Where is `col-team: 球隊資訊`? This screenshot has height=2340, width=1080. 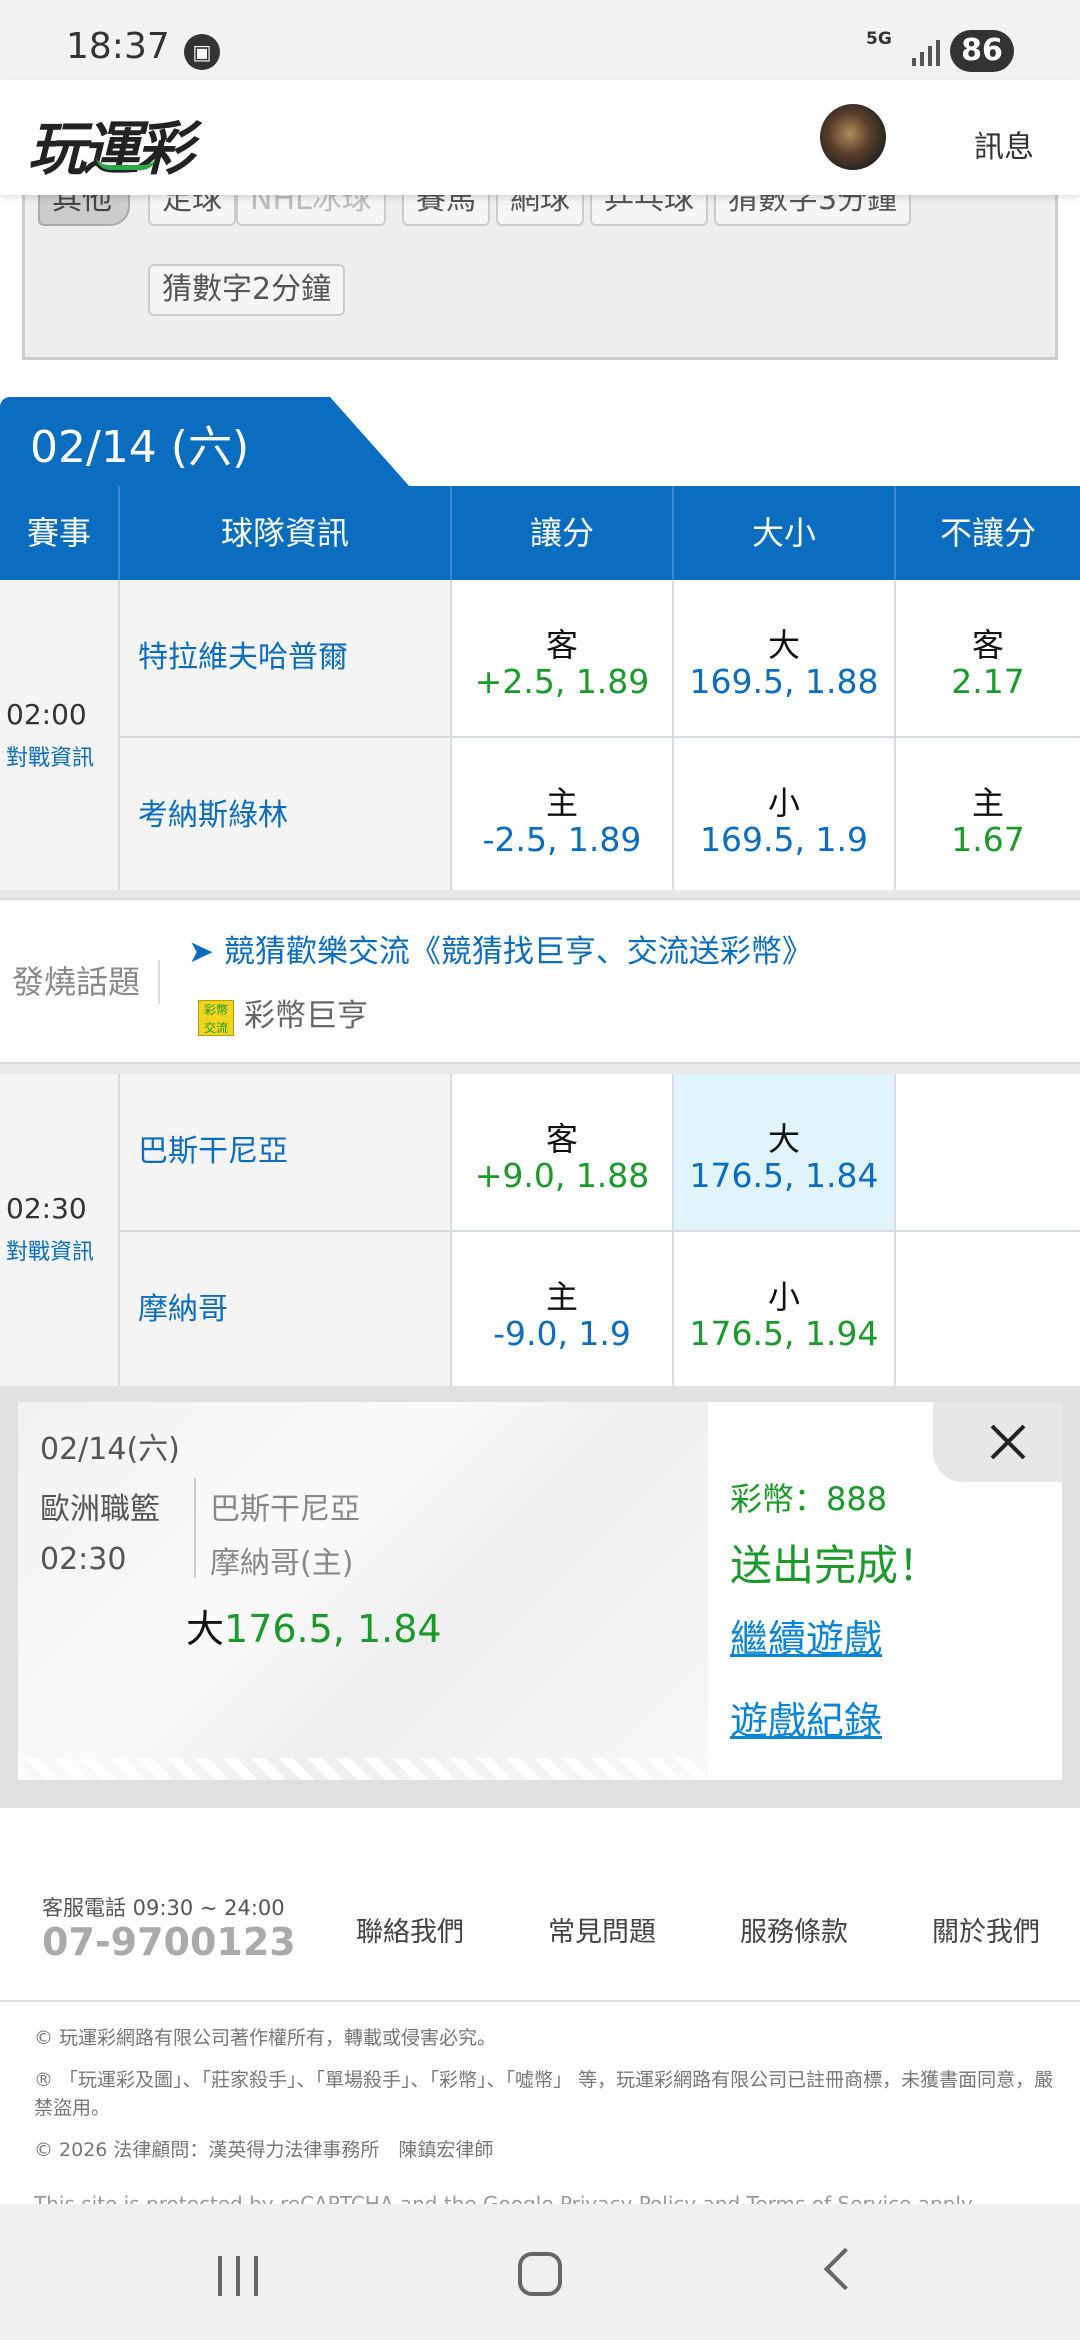 col-team: 球隊資訊 is located at coordinates (286, 533).